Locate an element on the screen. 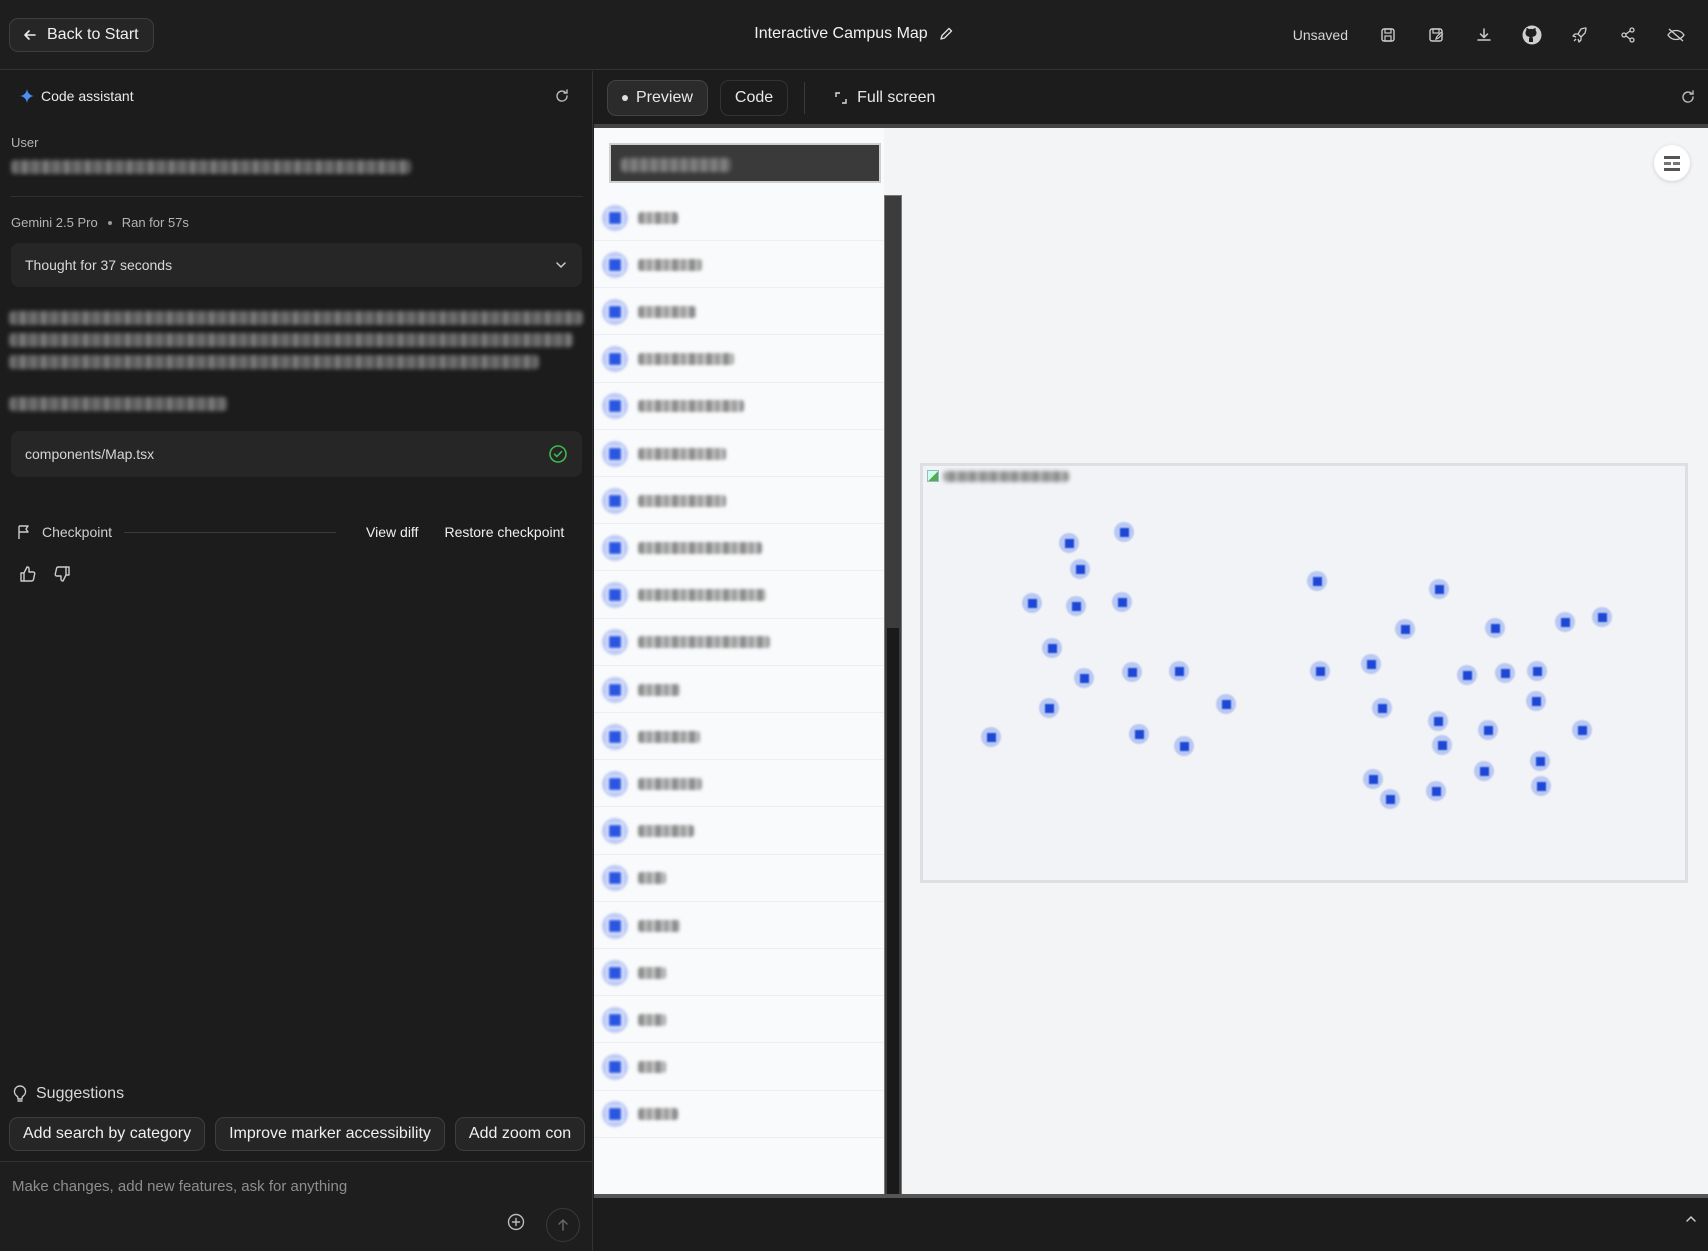 The image size is (1708, 1251). suggestion-chip-zoom-controls: Add zoom con is located at coordinates (519, 1134).